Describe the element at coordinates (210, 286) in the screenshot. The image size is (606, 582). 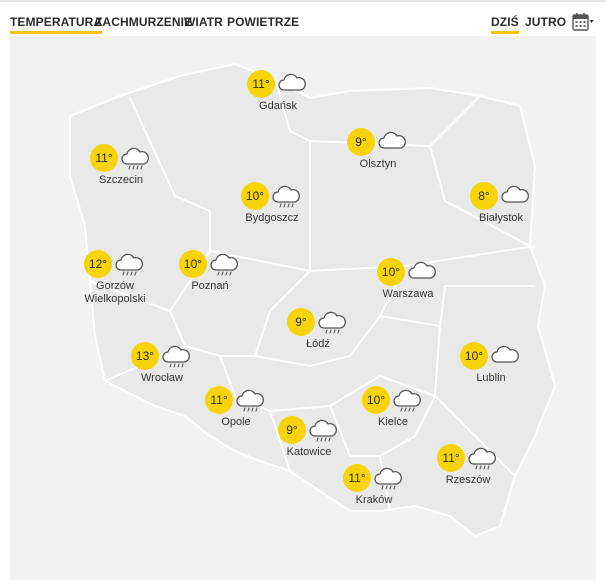
I see `city-name: Poznań` at that location.